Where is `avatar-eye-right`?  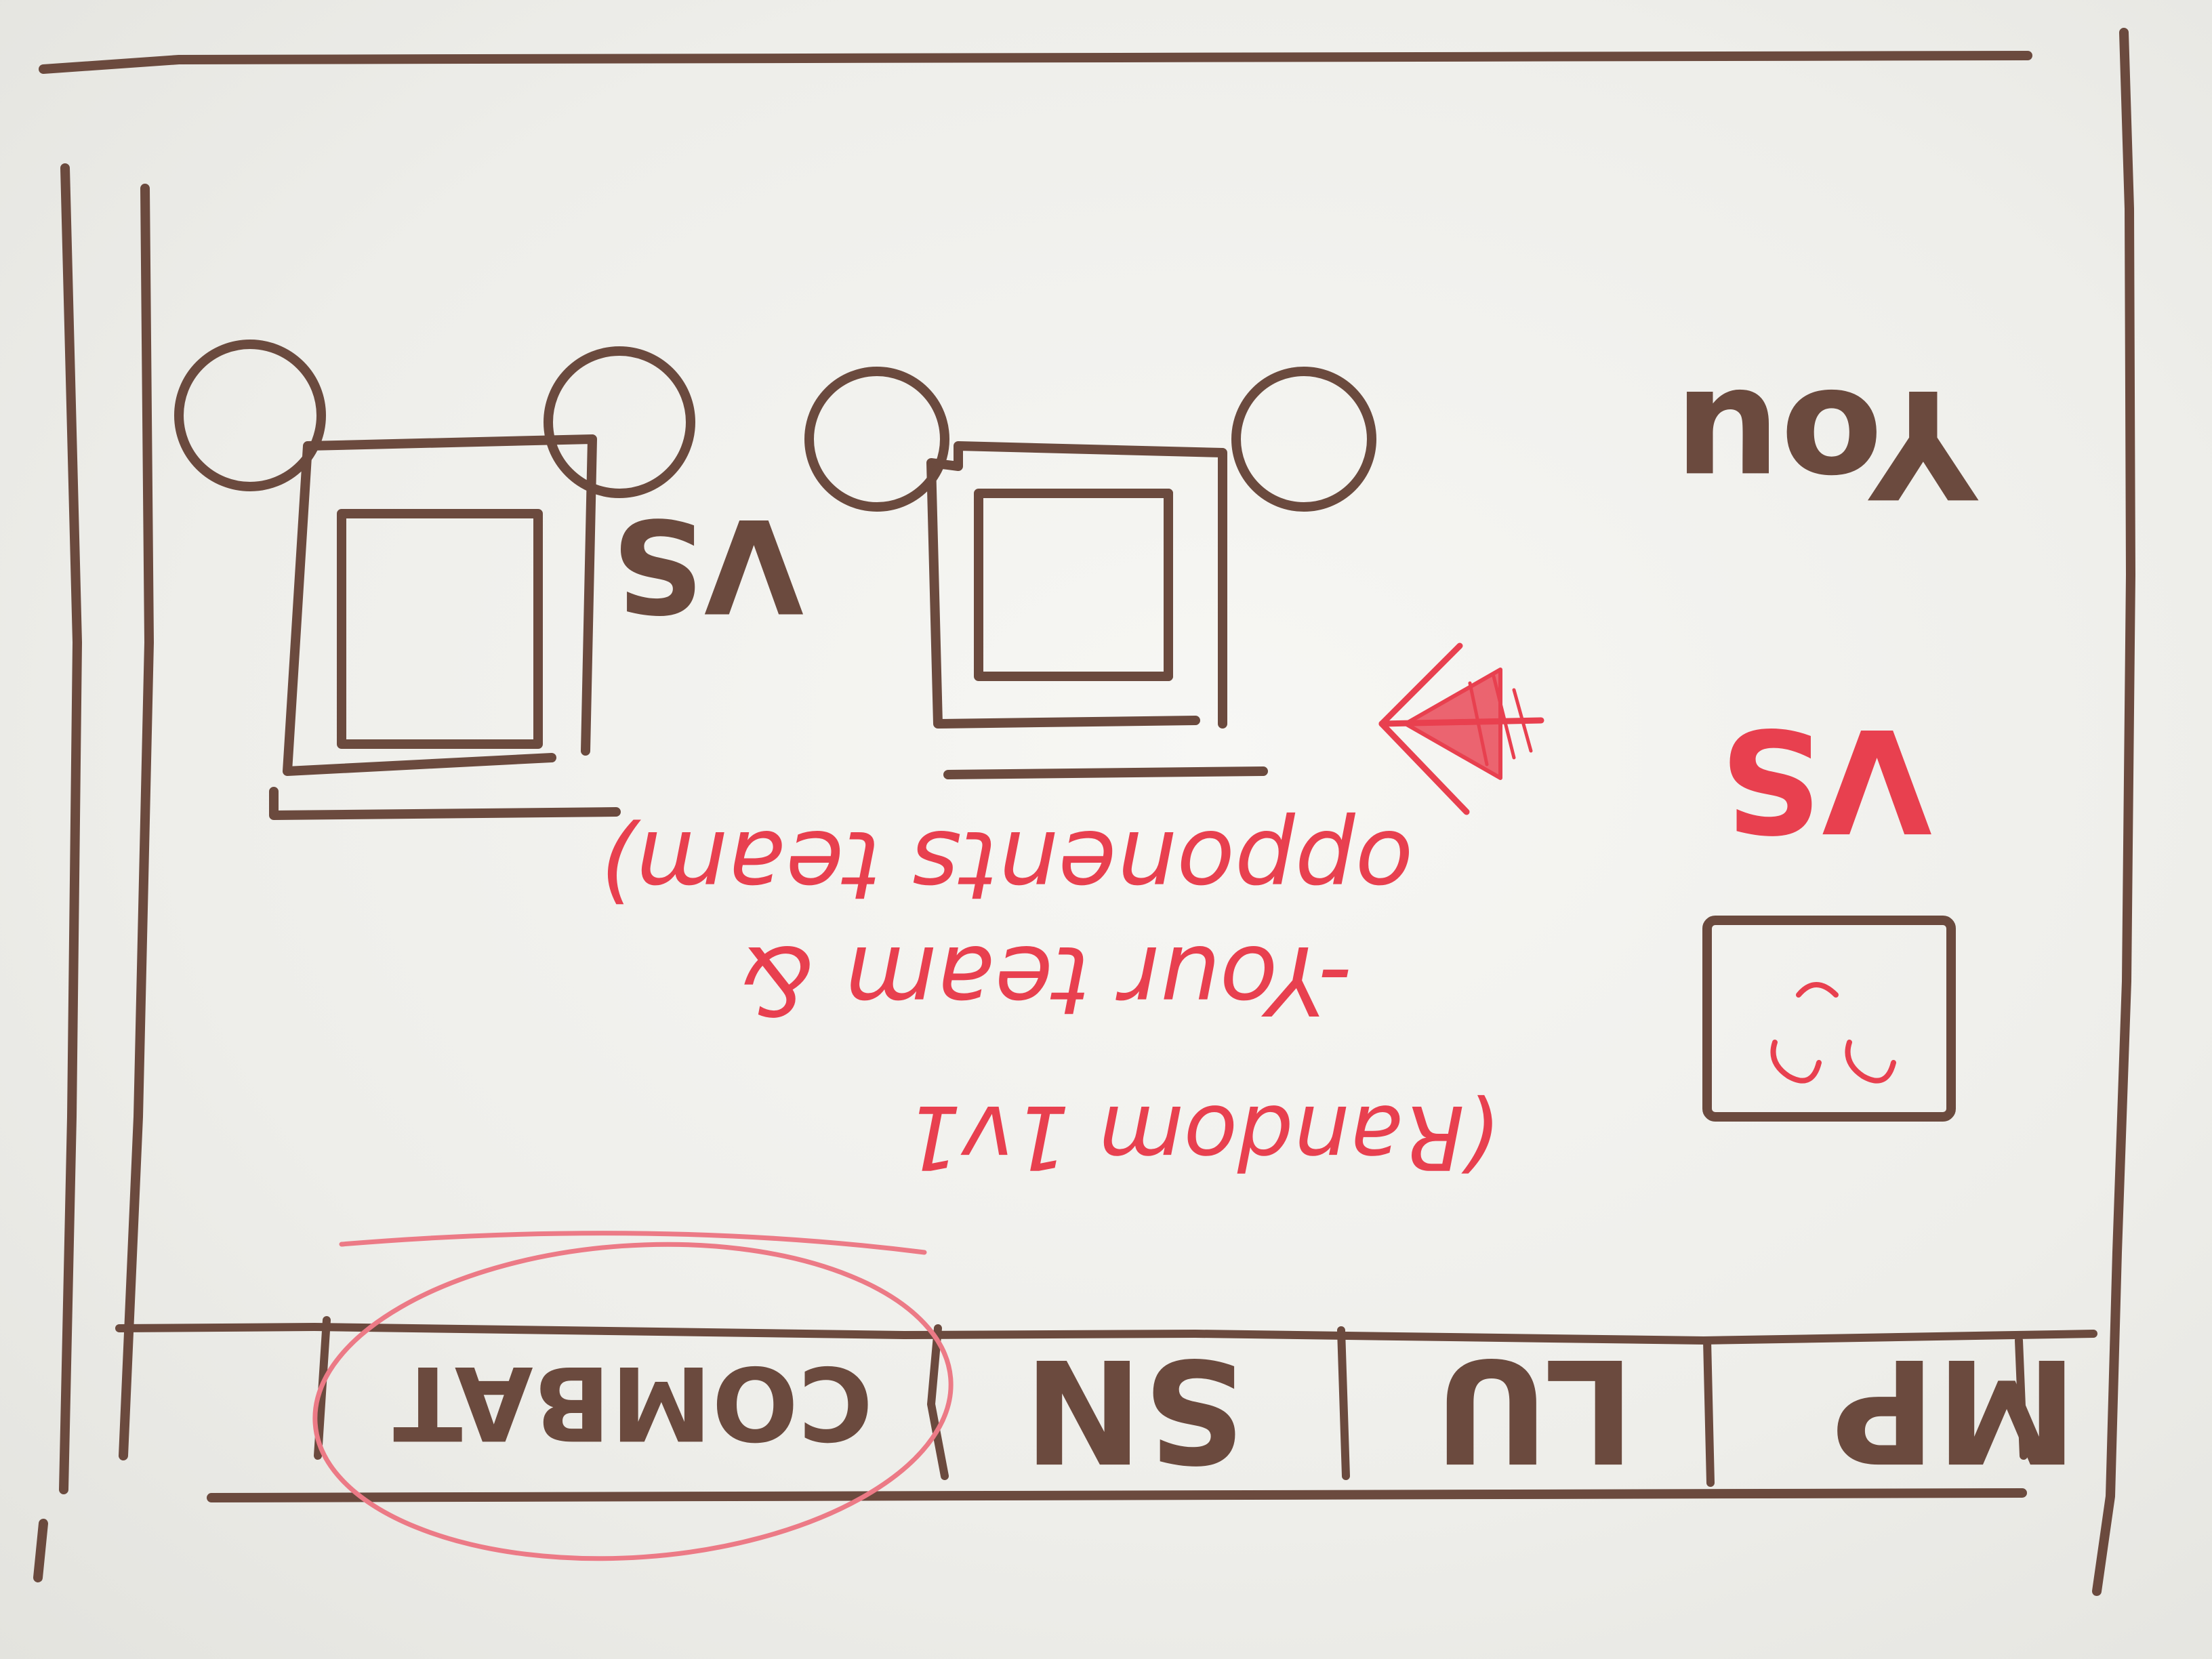
avatar-eye-right is located at coordinates (1796, 1062).